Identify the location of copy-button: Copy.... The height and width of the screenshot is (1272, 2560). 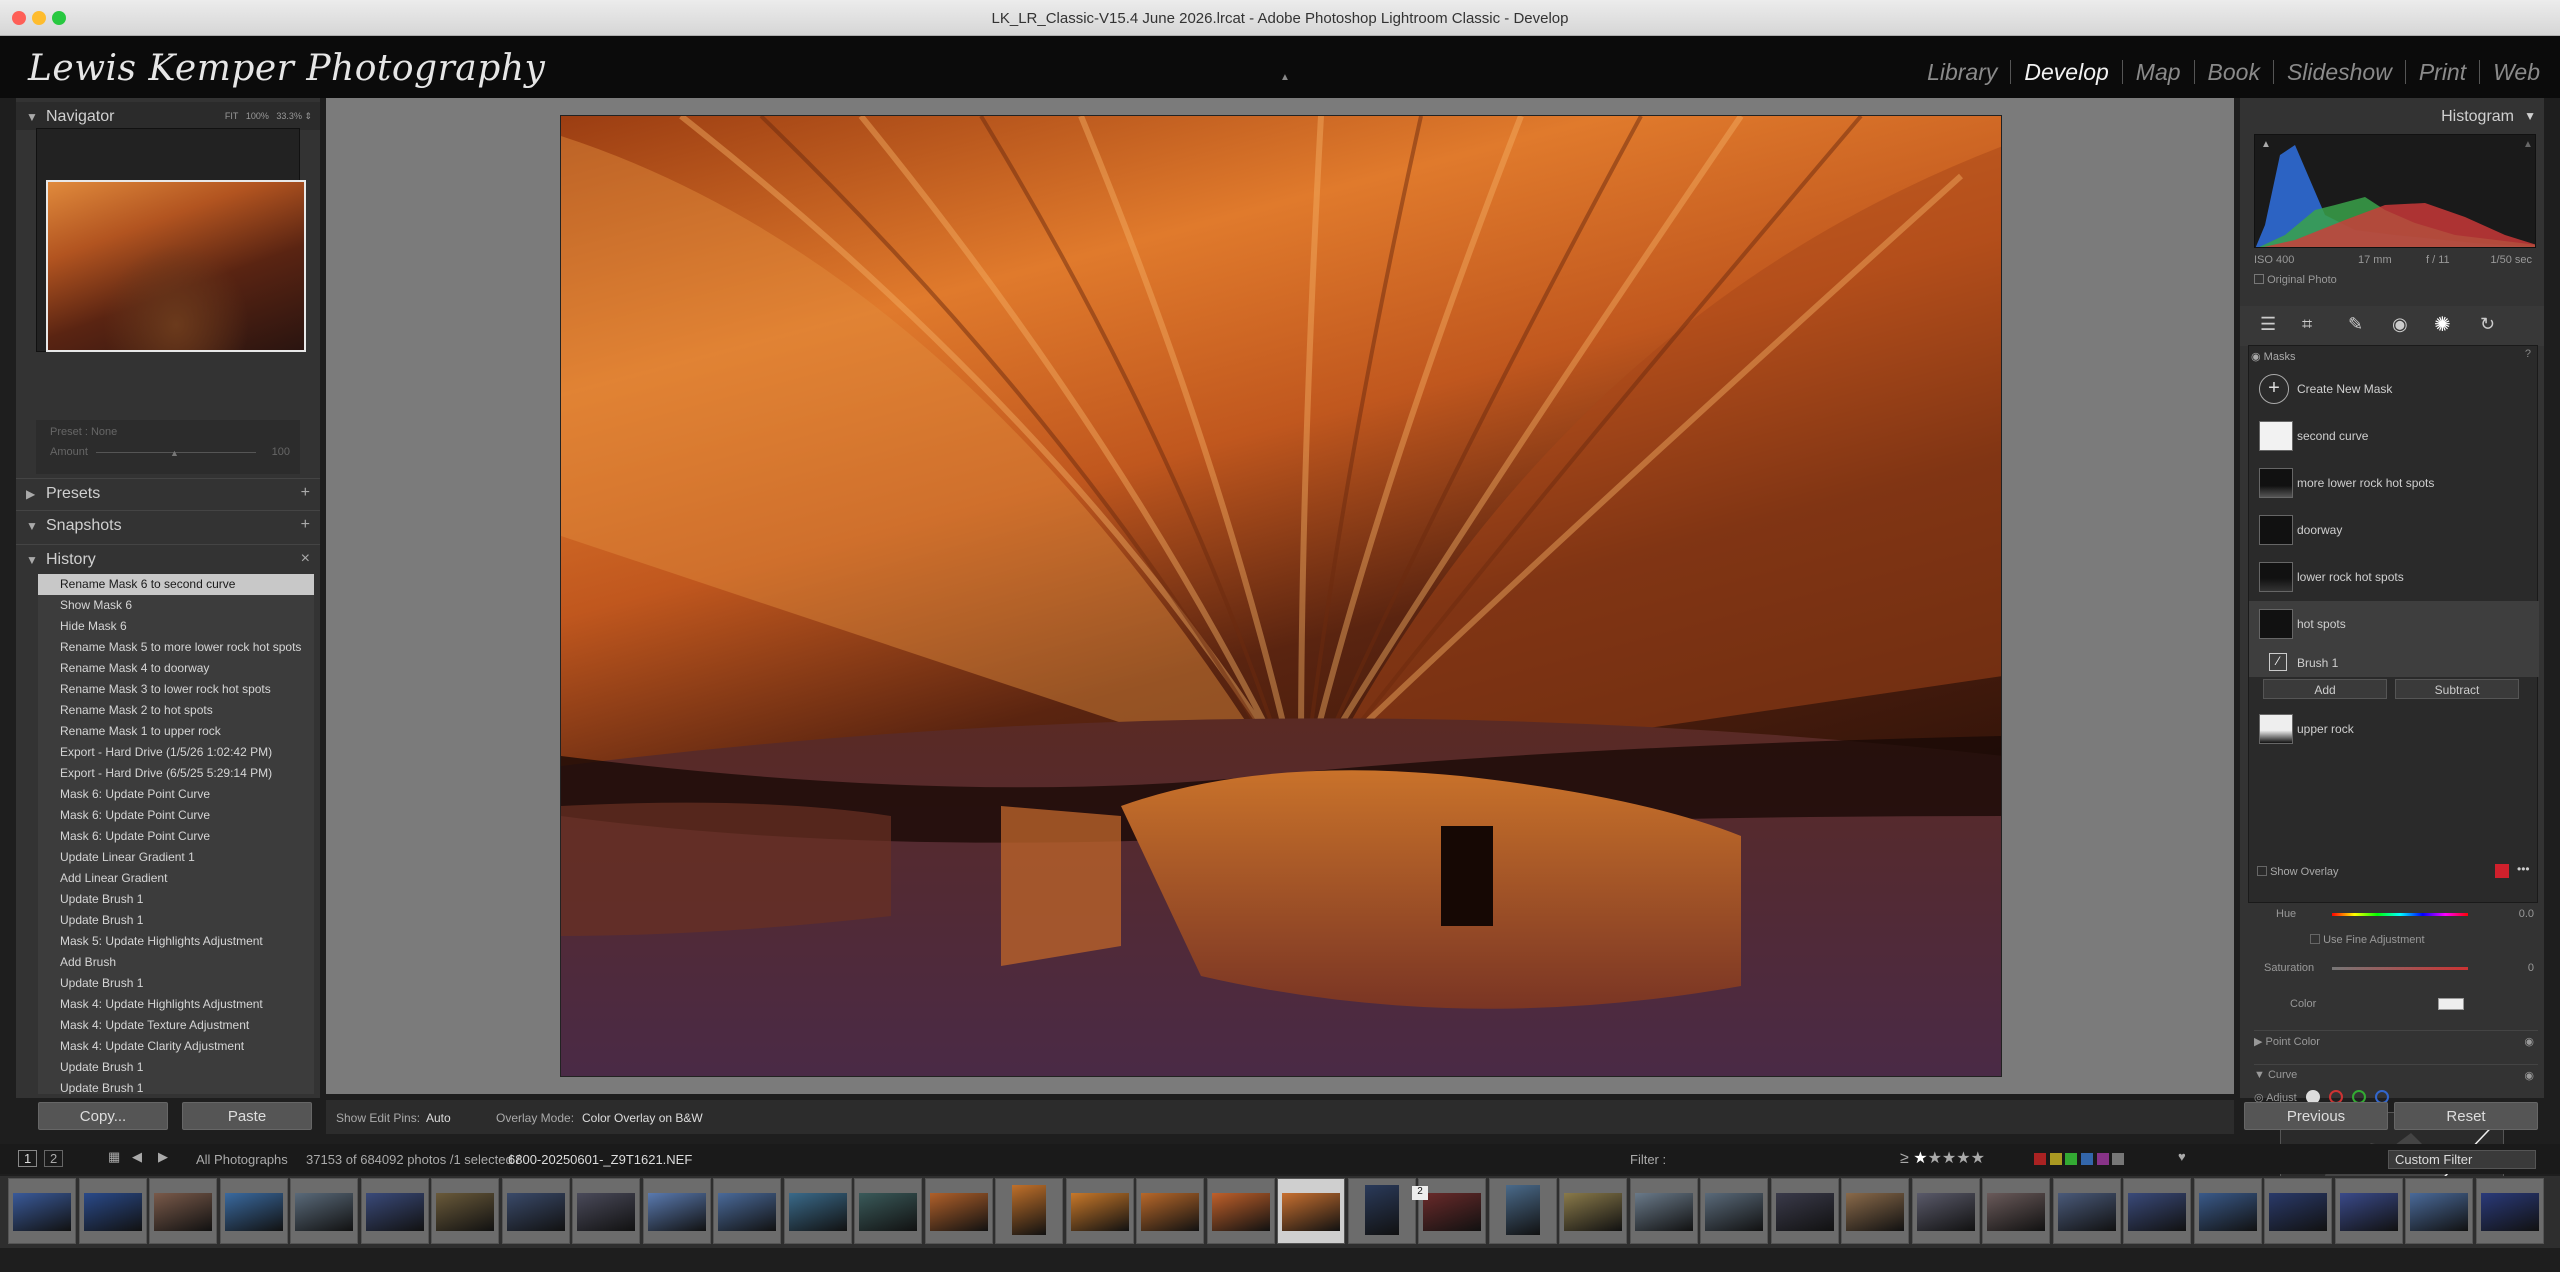
(103, 1116).